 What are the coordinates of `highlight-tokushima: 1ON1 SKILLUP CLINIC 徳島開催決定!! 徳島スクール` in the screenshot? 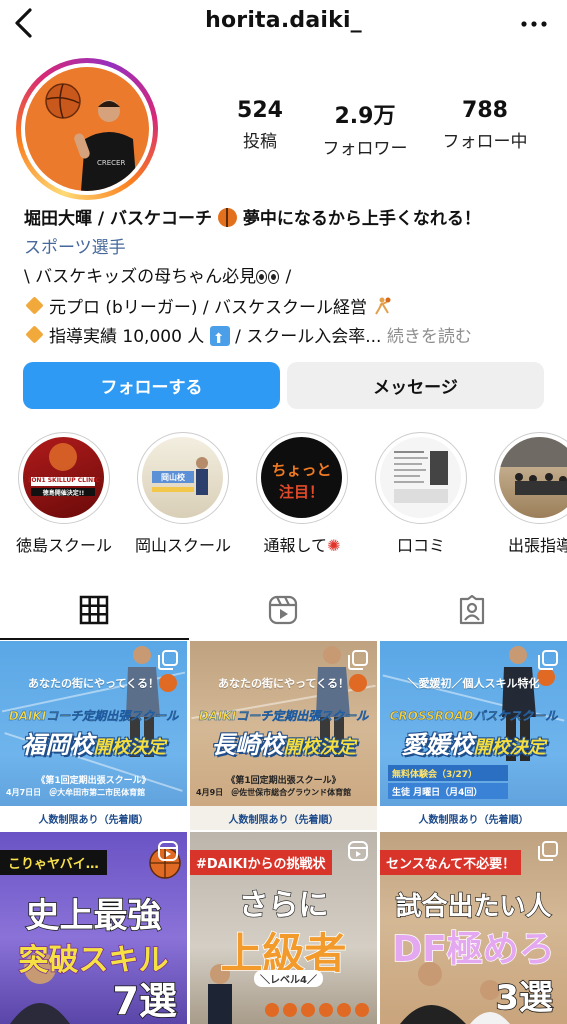 It's located at (64, 494).